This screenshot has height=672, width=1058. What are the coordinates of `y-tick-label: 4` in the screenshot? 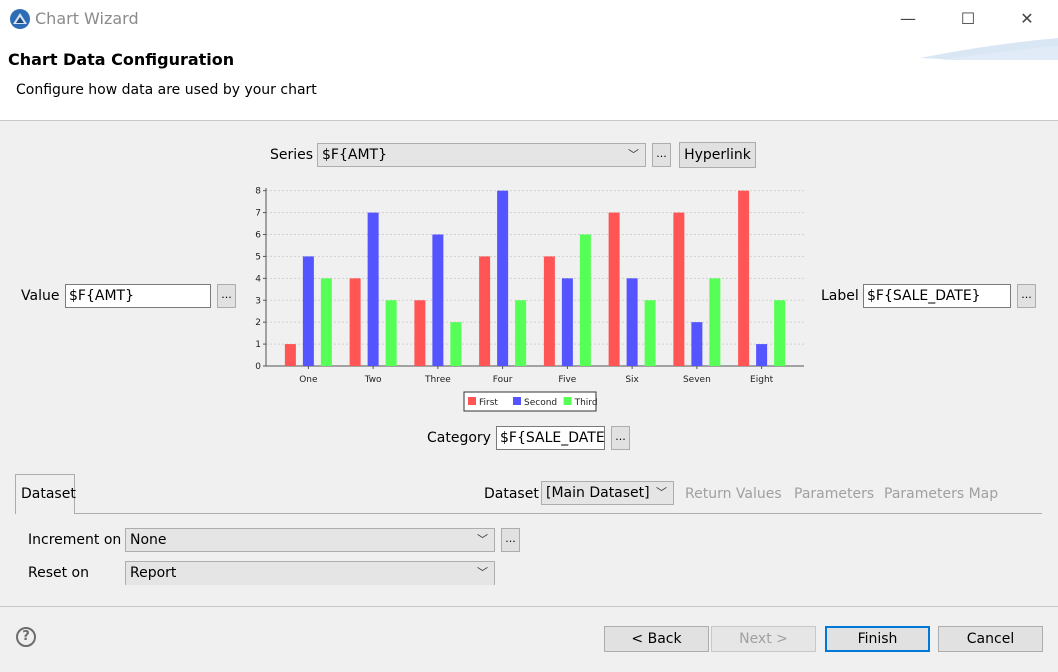 It's located at (258, 279).